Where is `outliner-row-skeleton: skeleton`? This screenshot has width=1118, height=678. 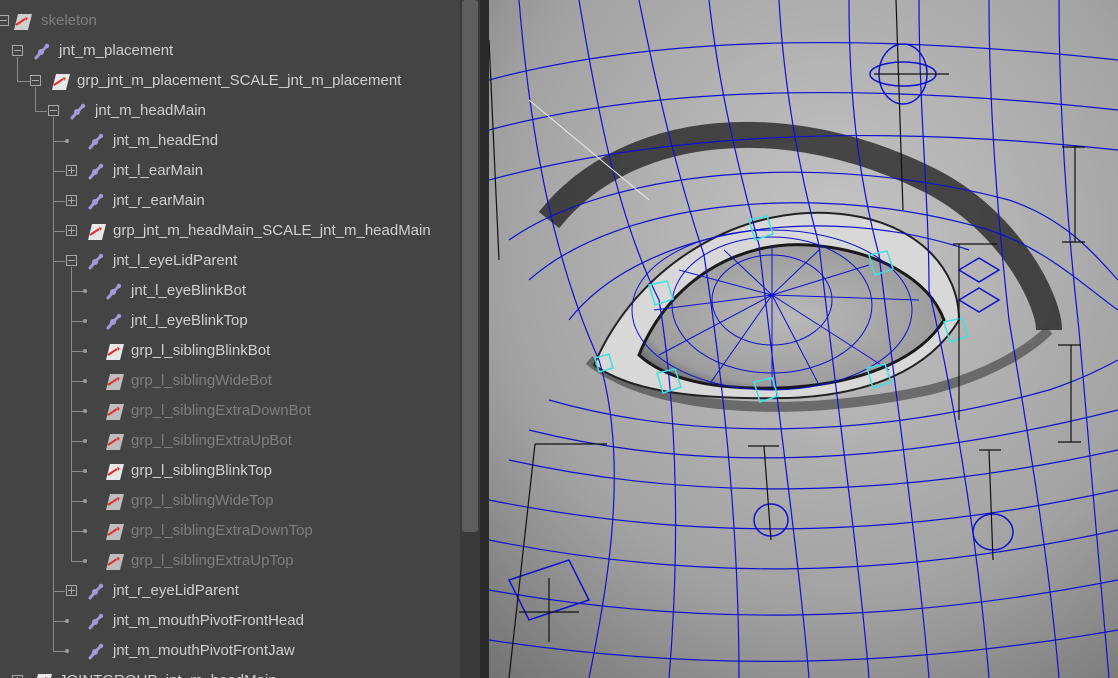
outliner-row-skeleton: skeleton is located at coordinates (230, 21).